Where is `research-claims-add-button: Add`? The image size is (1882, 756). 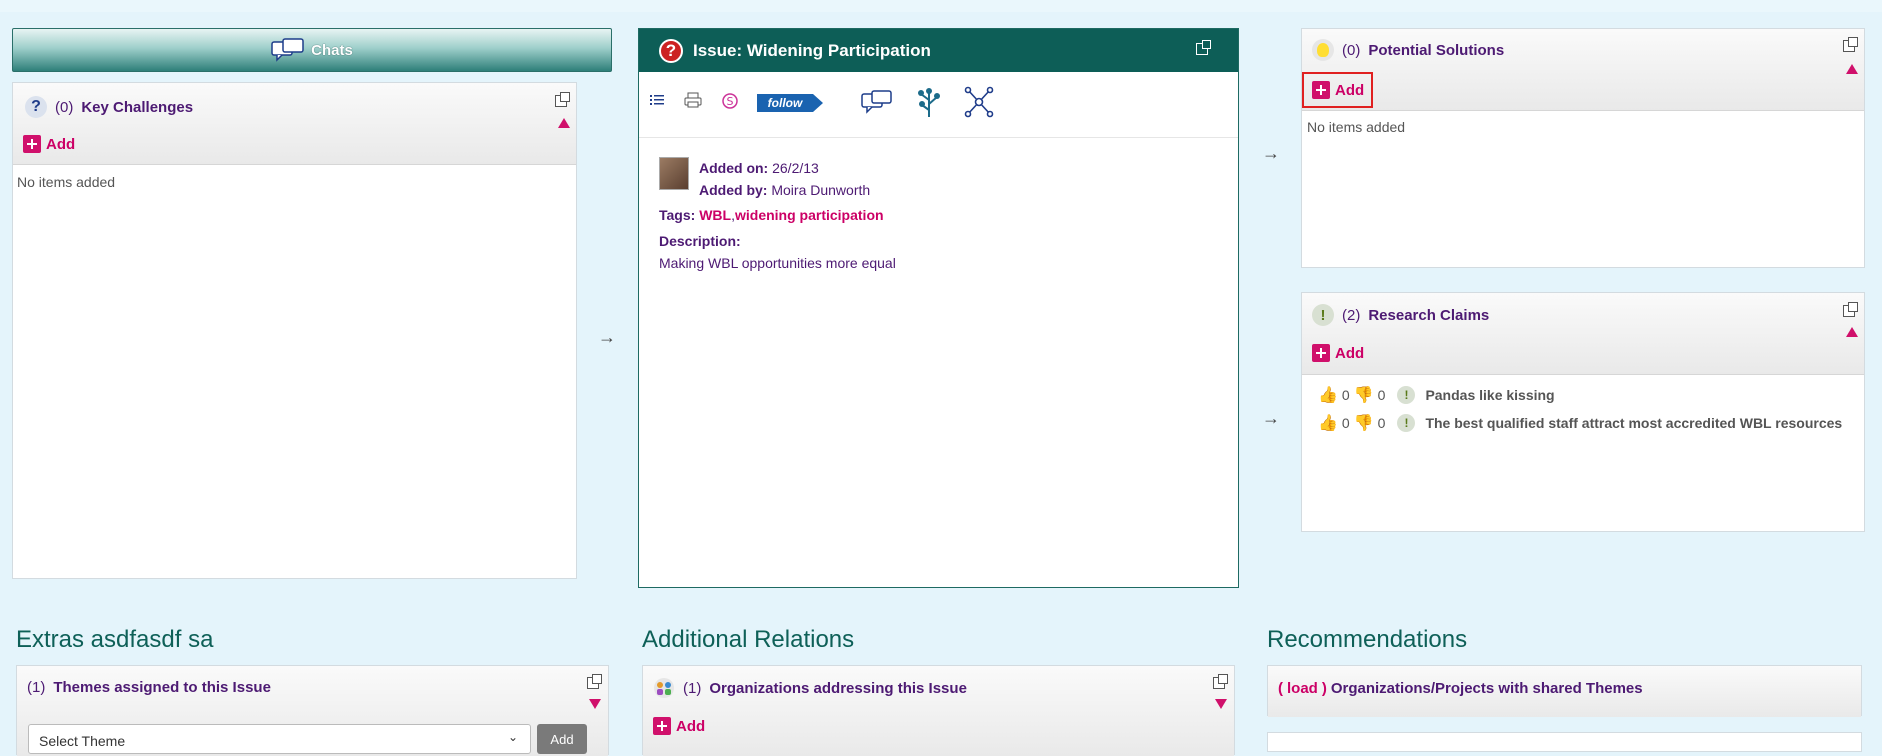 research-claims-add-button: Add is located at coordinates (1338, 353).